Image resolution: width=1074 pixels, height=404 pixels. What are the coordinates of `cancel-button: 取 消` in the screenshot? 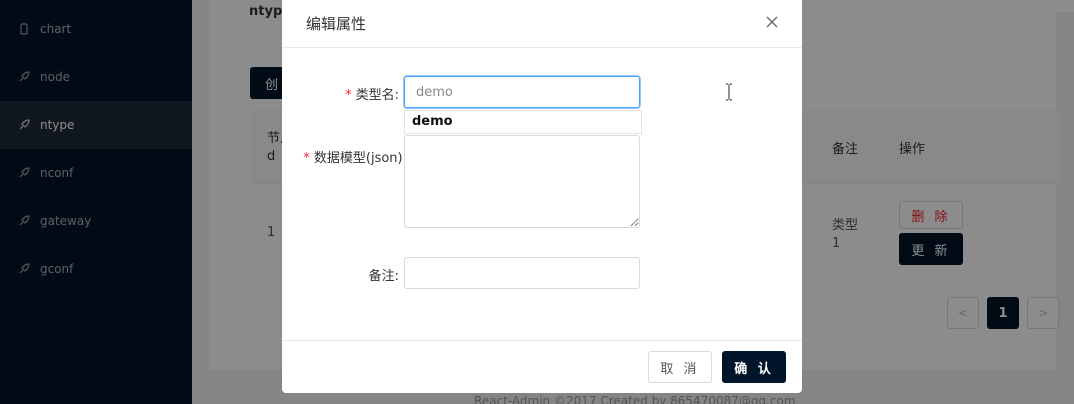 It's located at (680, 367).